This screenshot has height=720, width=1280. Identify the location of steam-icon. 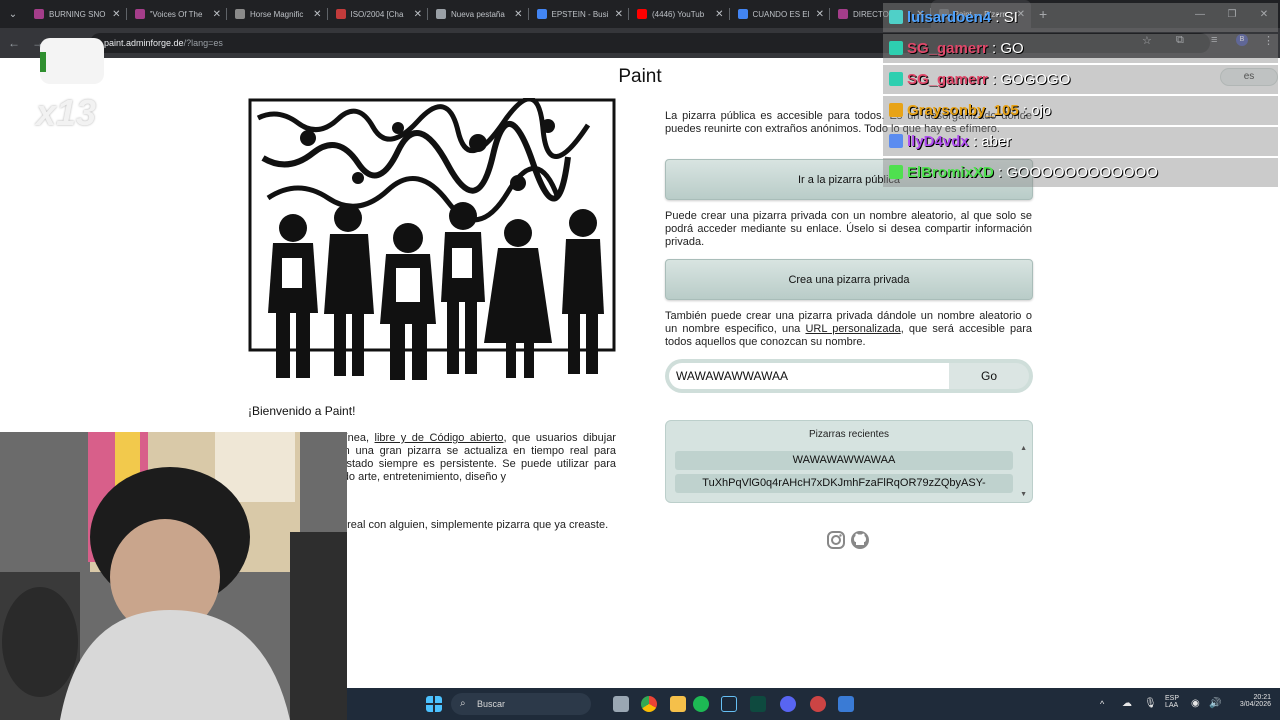
(729, 704).